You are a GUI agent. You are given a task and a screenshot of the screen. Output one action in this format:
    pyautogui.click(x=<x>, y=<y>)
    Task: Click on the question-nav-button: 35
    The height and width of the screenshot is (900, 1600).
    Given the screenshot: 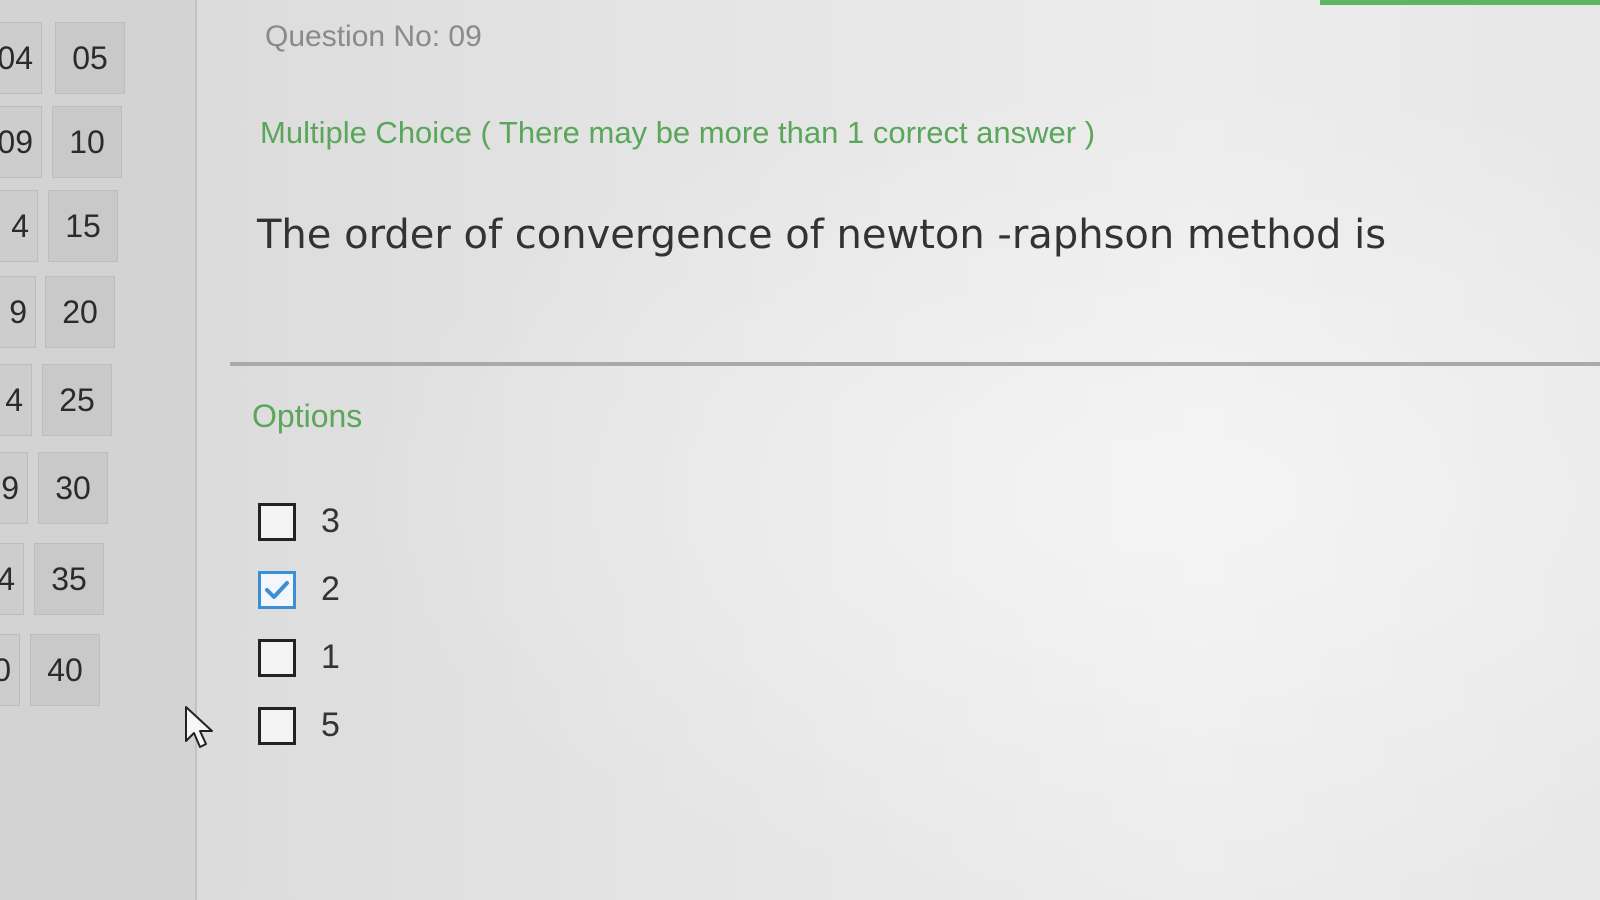 What is the action you would take?
    pyautogui.click(x=69, y=579)
    